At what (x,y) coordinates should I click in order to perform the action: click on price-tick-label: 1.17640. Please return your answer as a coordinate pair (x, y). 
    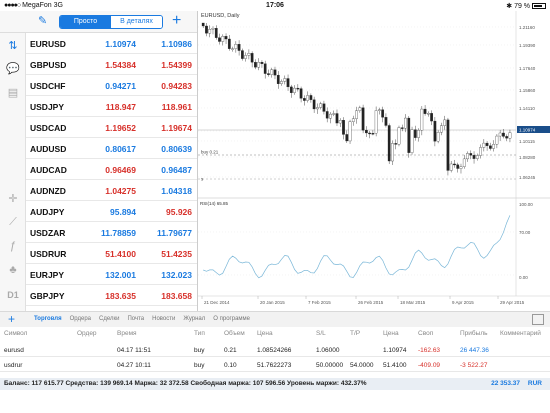
    Looking at the image, I should click on (527, 68).